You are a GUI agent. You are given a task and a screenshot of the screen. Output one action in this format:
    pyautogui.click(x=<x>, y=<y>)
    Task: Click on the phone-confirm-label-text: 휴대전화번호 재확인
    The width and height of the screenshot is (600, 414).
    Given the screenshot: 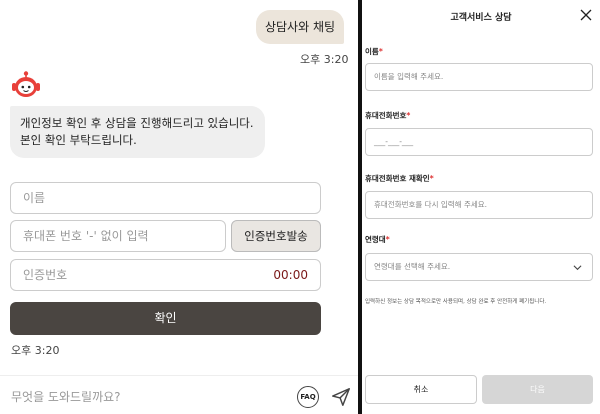 What is the action you would take?
    pyautogui.click(x=397, y=178)
    